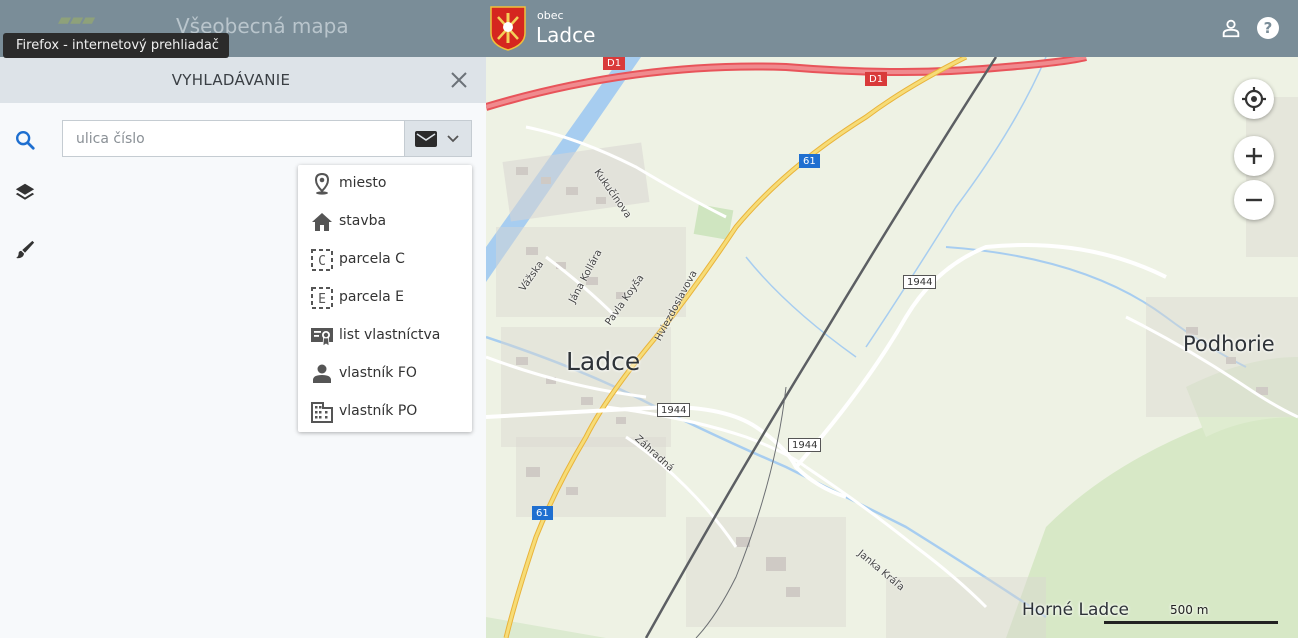 This screenshot has height=638, width=1298. What do you see at coordinates (363, 183) in the screenshot?
I see `dropdown-item-label: miesto` at bounding box center [363, 183].